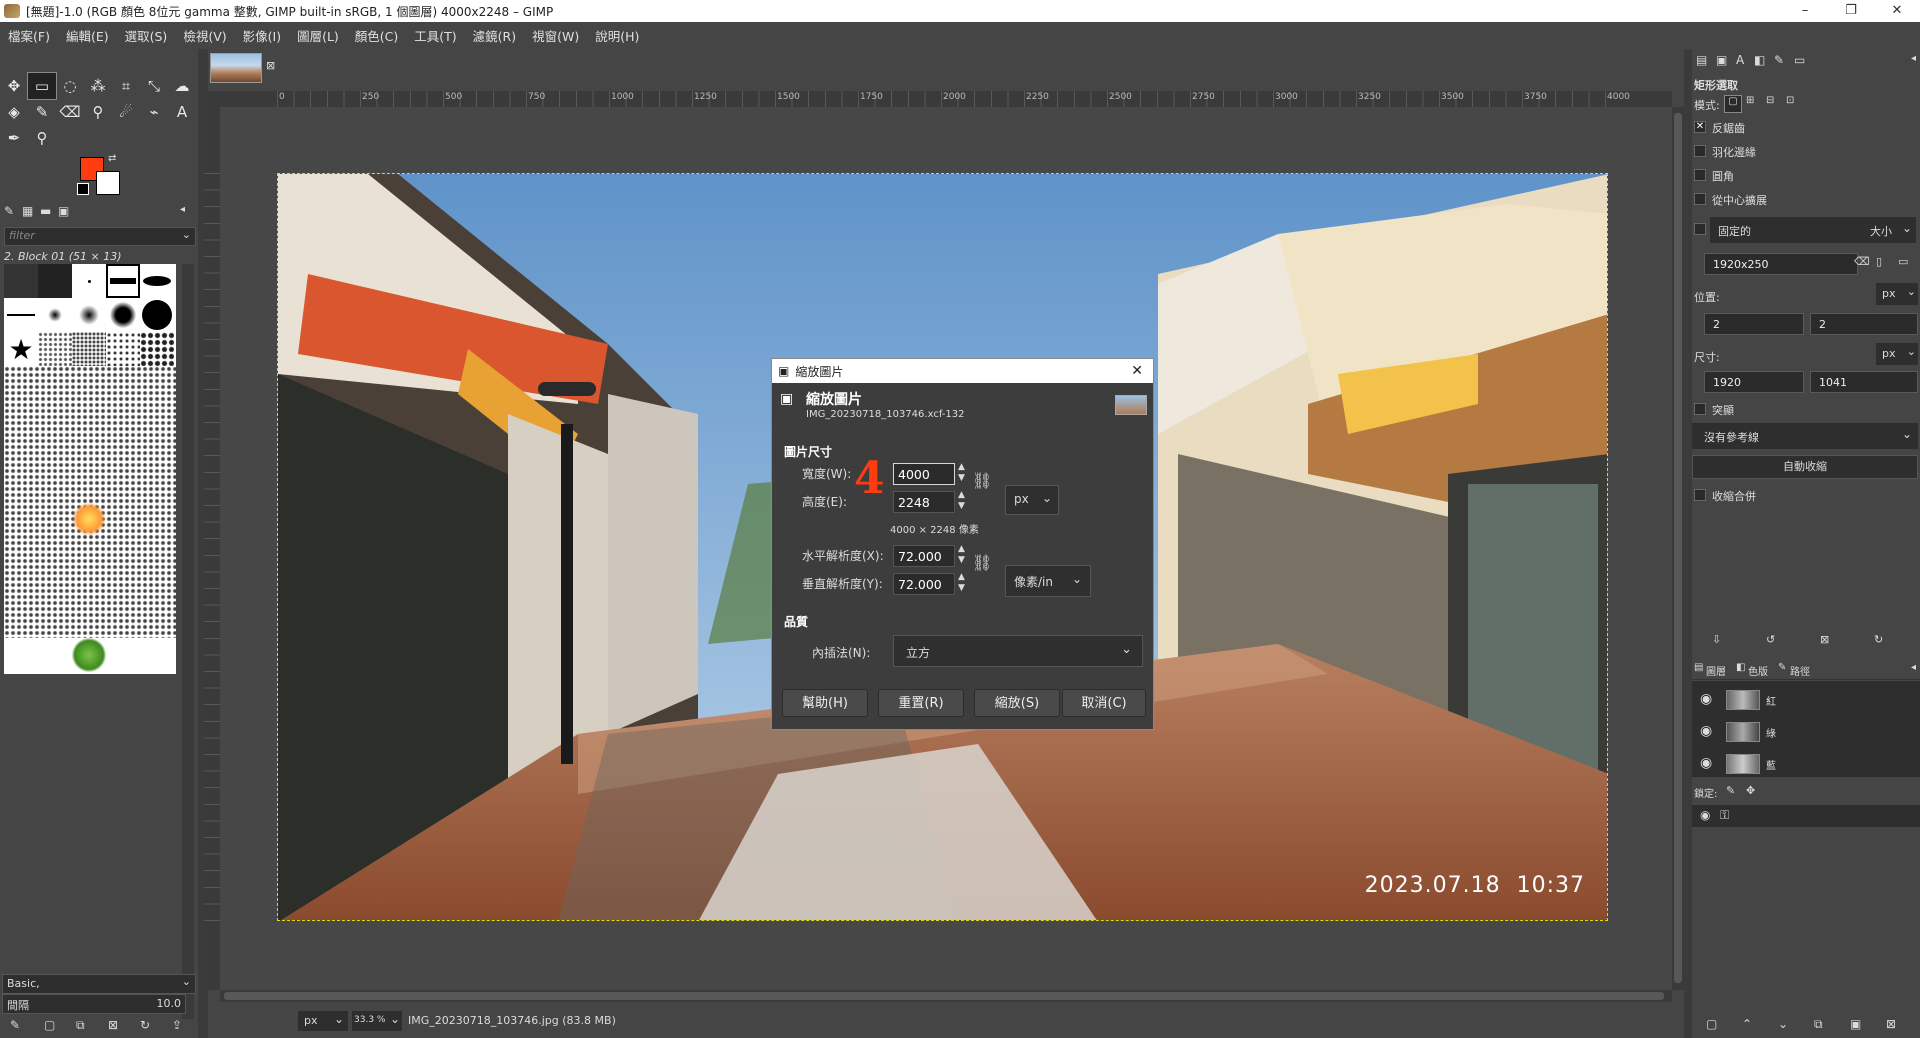  What do you see at coordinates (1779, 60) in the screenshot?
I see `undo-history-tab-icon: ✎` at bounding box center [1779, 60].